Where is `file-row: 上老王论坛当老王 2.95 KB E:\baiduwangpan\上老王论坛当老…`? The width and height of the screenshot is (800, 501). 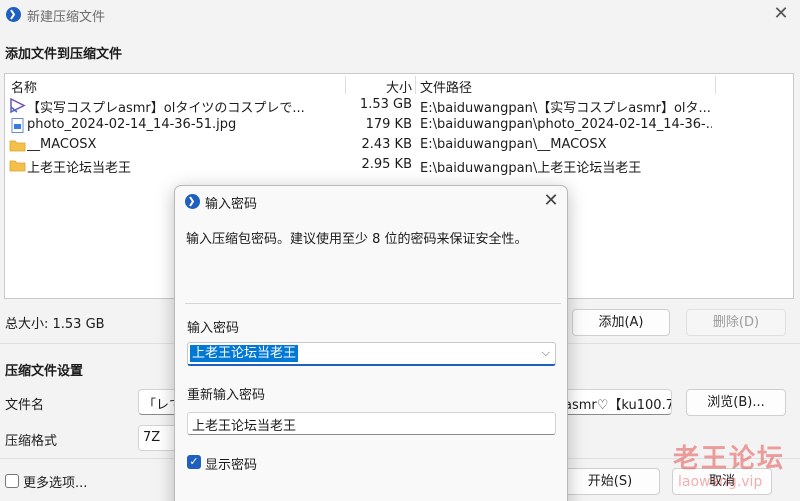 file-row: 上老王论坛当老王 2.95 KB E:\baiduwangpan\上老王论坛当老… is located at coordinates (399, 166).